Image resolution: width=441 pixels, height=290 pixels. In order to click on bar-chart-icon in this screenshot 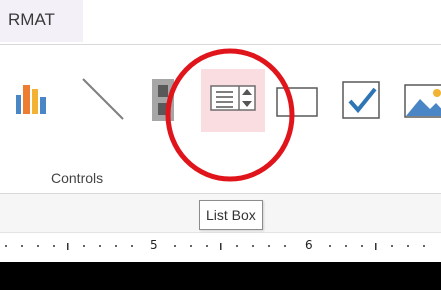, I will do `click(31, 99)`.